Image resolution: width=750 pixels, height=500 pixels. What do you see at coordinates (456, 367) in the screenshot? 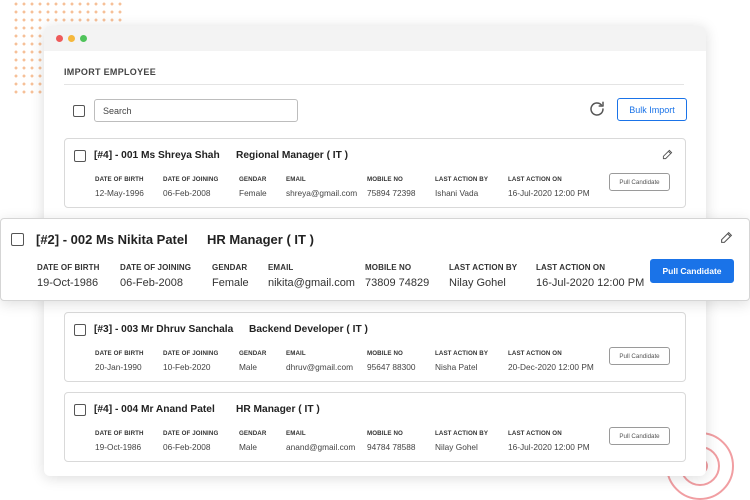
I see `last-action-by-value: Nisha Patel` at bounding box center [456, 367].